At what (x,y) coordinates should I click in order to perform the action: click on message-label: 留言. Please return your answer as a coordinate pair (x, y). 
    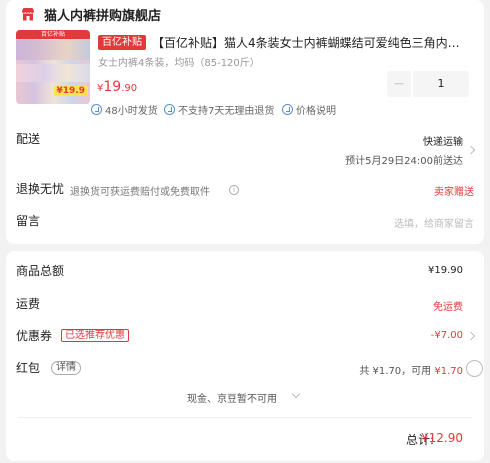
    Looking at the image, I should click on (28, 221).